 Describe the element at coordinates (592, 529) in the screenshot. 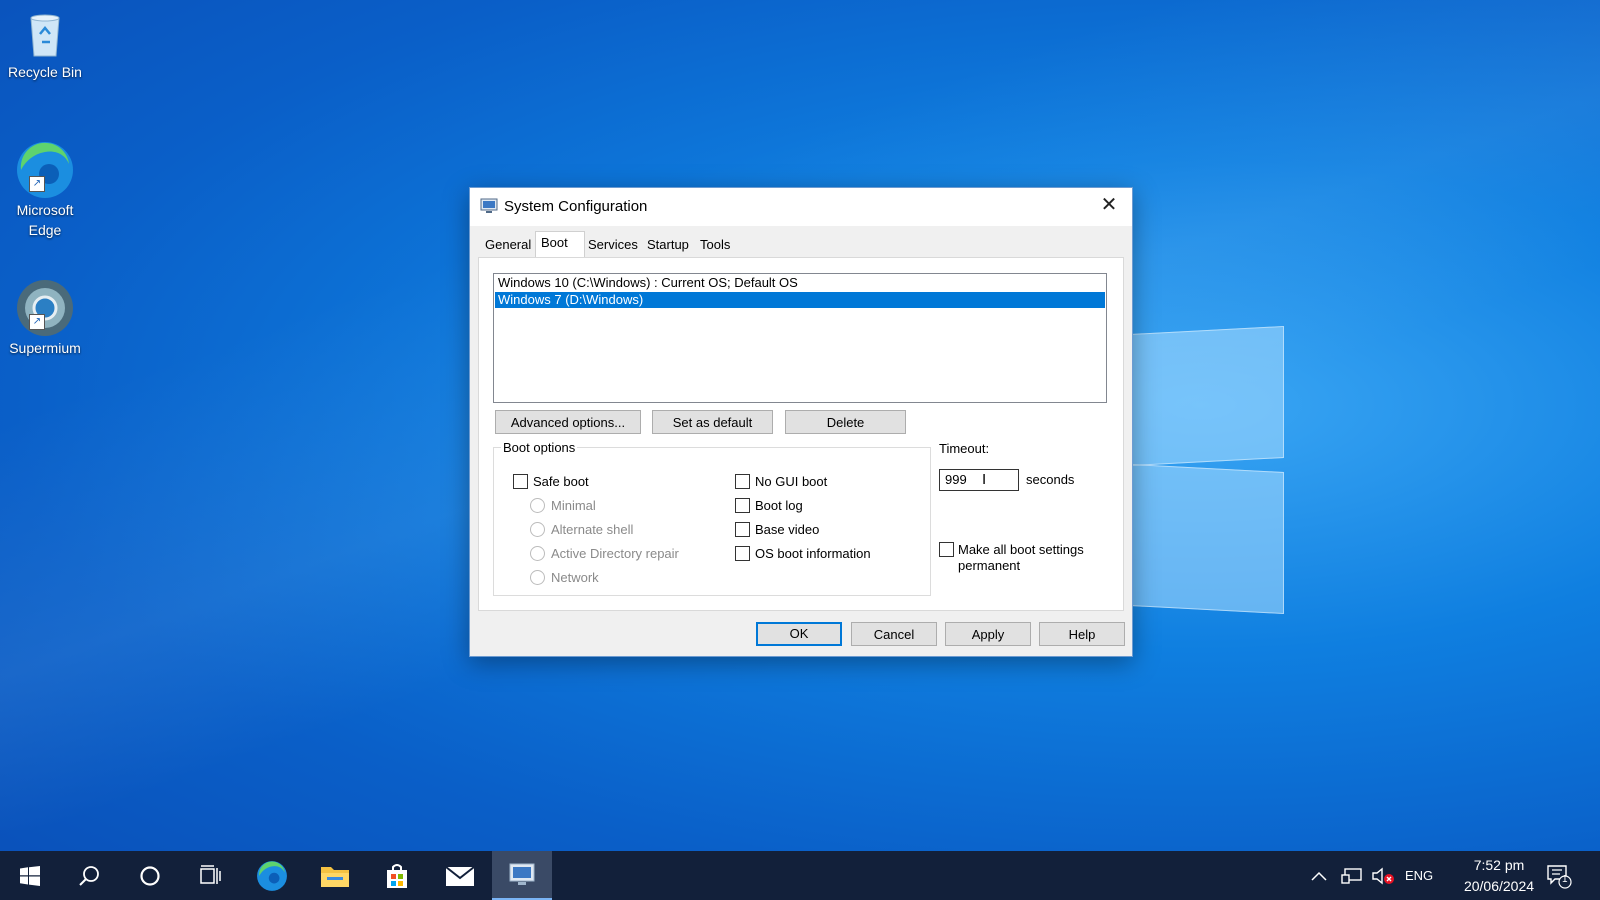

I see `alternate-shell-label: Alternate shell` at that location.